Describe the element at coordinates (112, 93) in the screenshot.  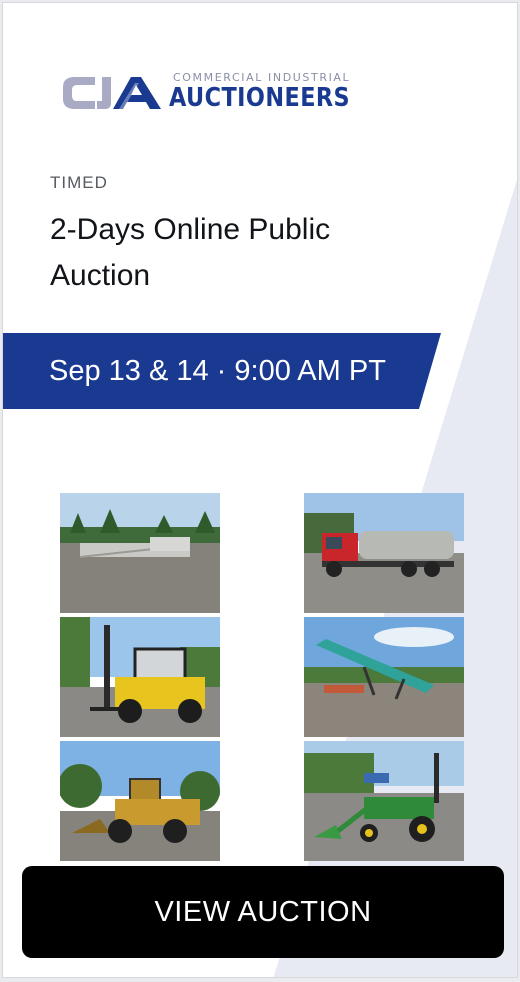
I see `cia-logo-mark-icon` at that location.